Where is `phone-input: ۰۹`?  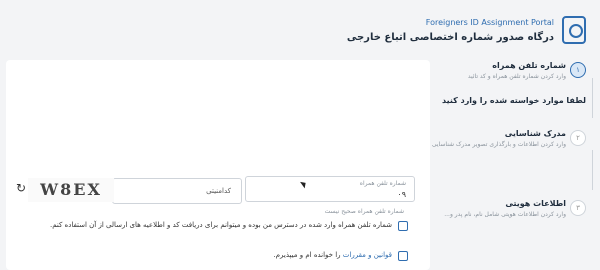 phone-input: ۰۹ is located at coordinates (401, 194).